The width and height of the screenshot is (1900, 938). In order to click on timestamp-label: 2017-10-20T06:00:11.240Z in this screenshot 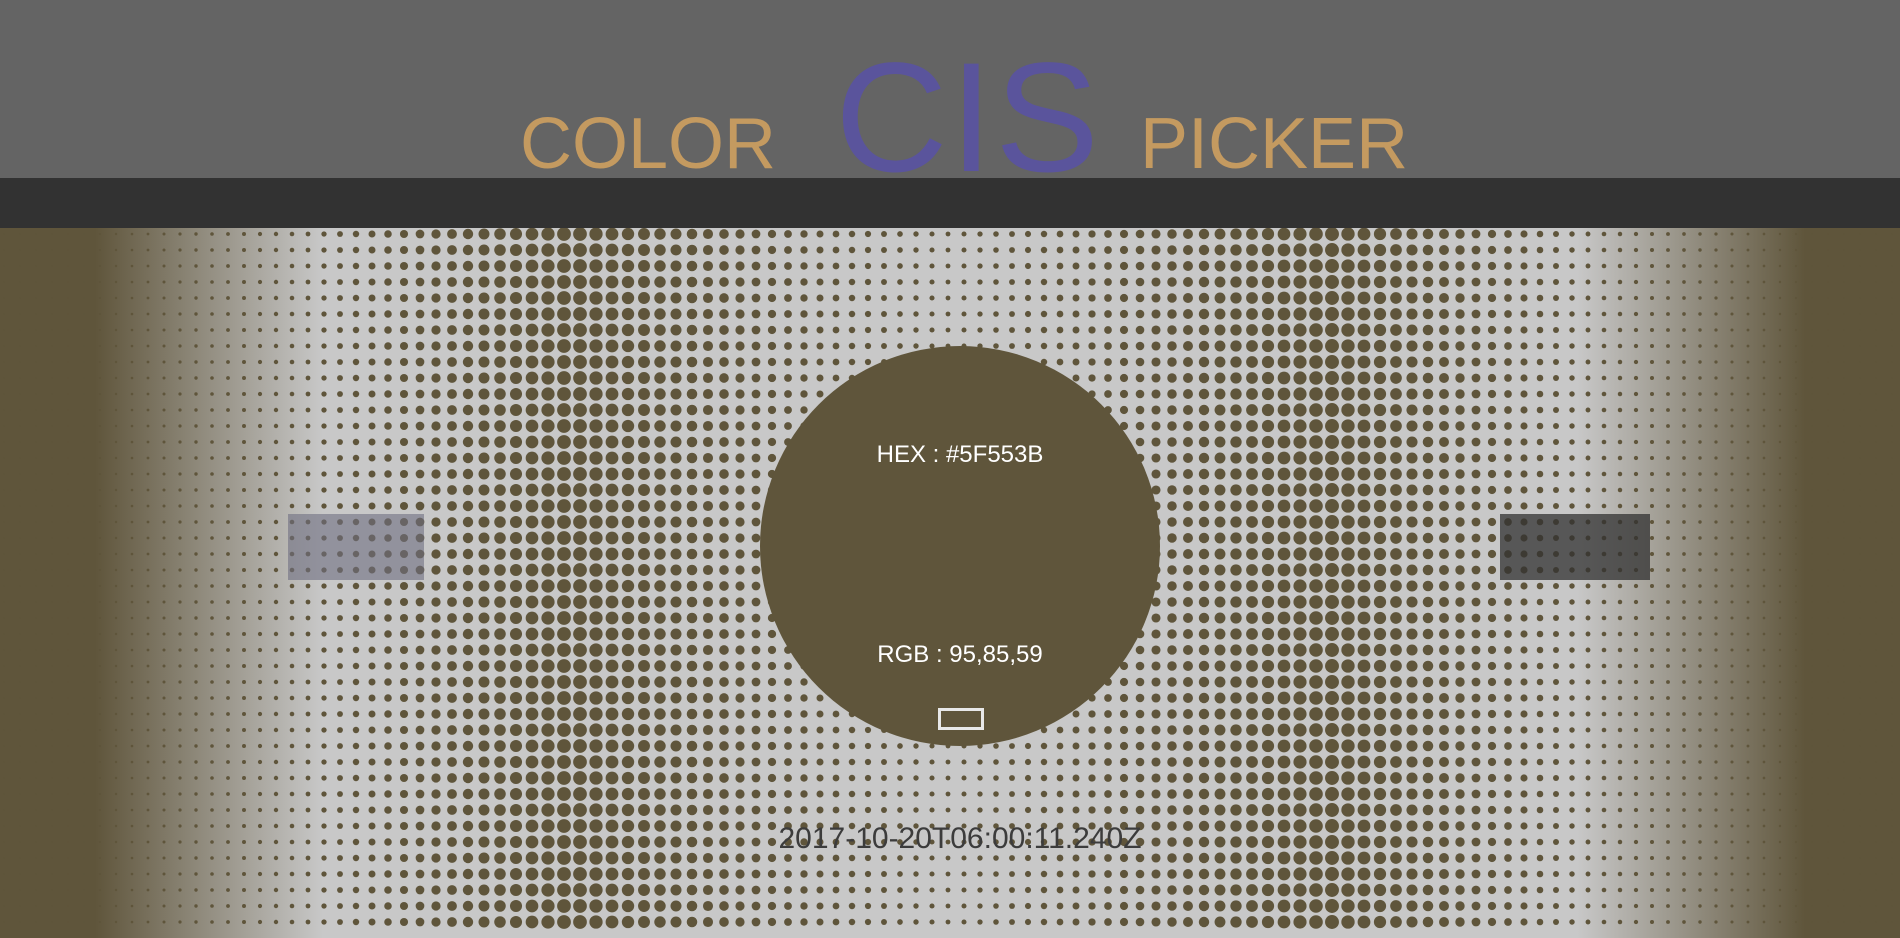, I will do `click(960, 838)`.